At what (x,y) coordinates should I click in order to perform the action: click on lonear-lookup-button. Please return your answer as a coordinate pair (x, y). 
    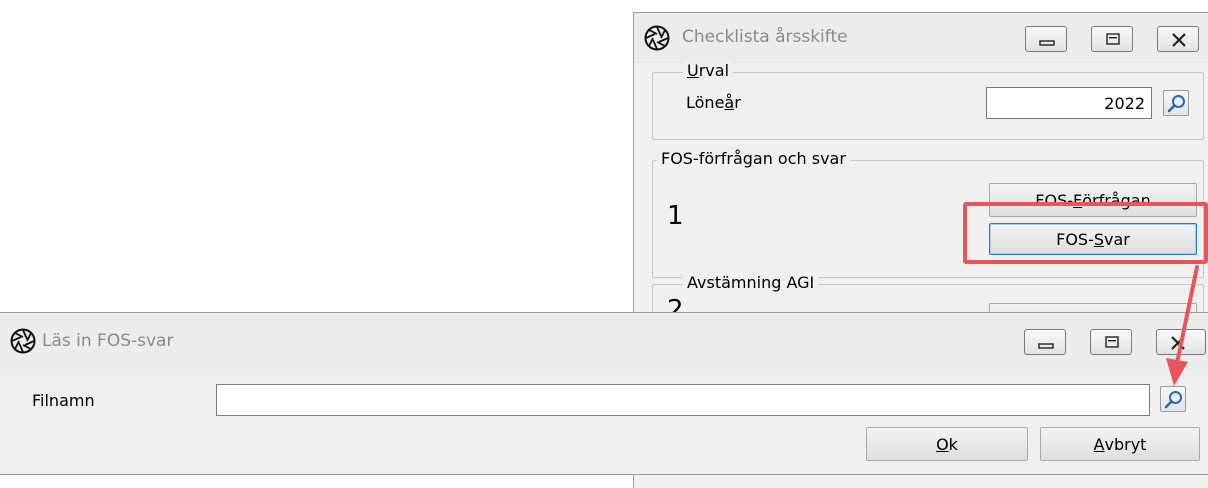
    Looking at the image, I should click on (1176, 103).